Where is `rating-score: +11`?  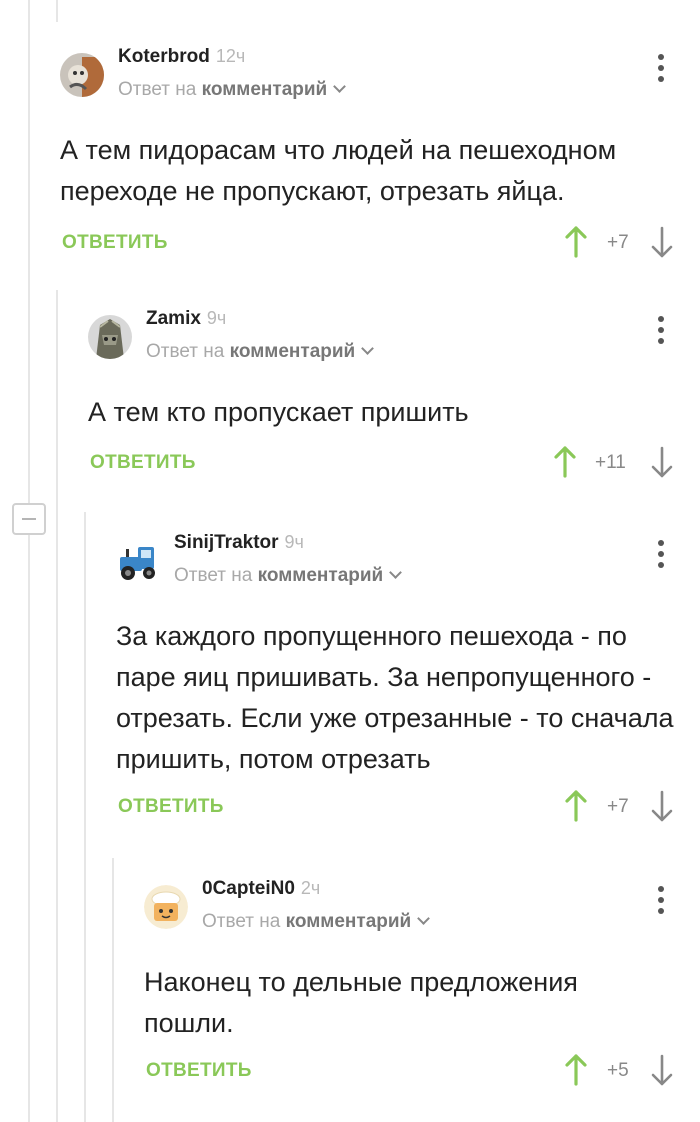 rating-score: +11 is located at coordinates (610, 462).